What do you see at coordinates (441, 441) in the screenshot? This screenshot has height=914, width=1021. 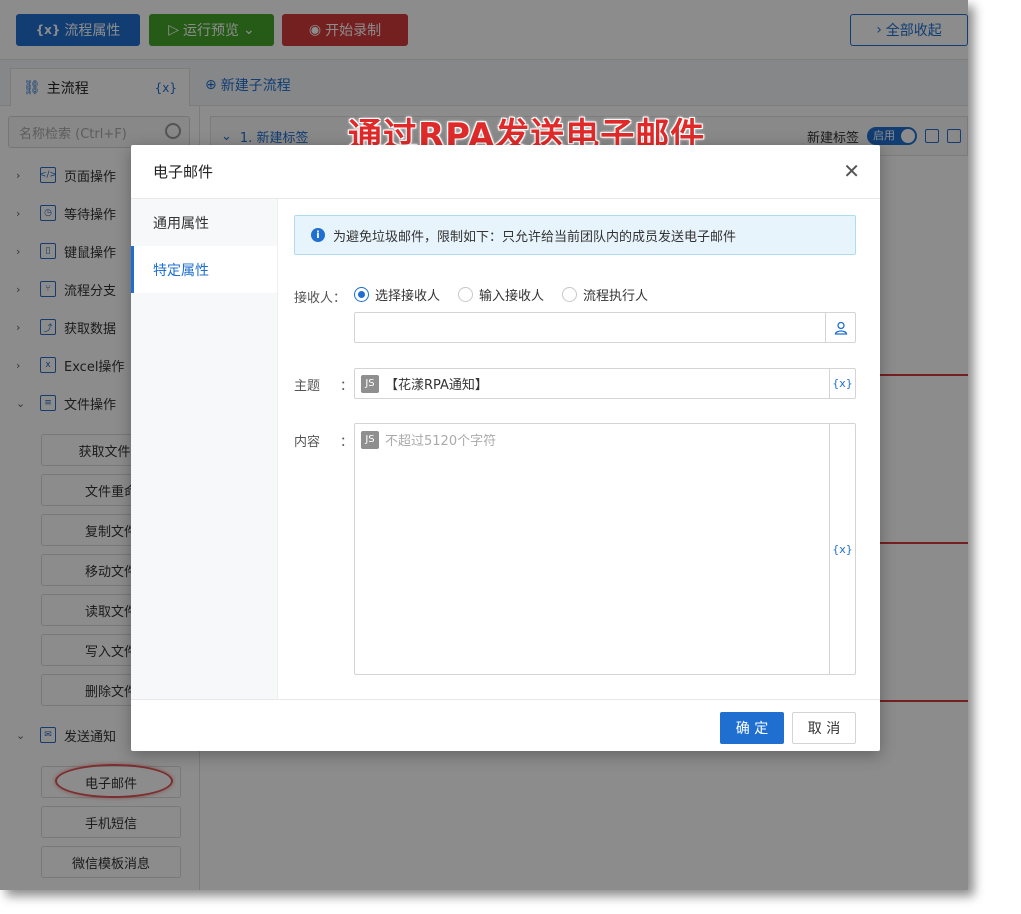 I see `content-placeholder: 不超过5120个字符` at bounding box center [441, 441].